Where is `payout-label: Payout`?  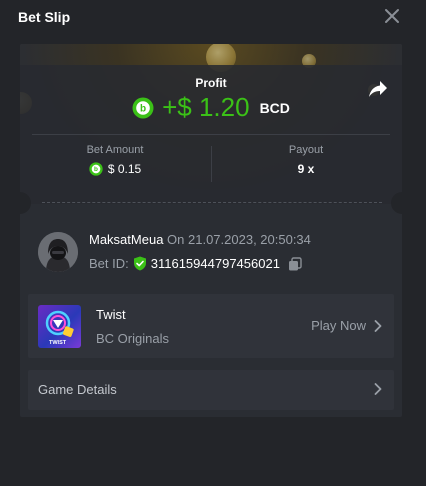
payout-label: Payout is located at coordinates (306, 150).